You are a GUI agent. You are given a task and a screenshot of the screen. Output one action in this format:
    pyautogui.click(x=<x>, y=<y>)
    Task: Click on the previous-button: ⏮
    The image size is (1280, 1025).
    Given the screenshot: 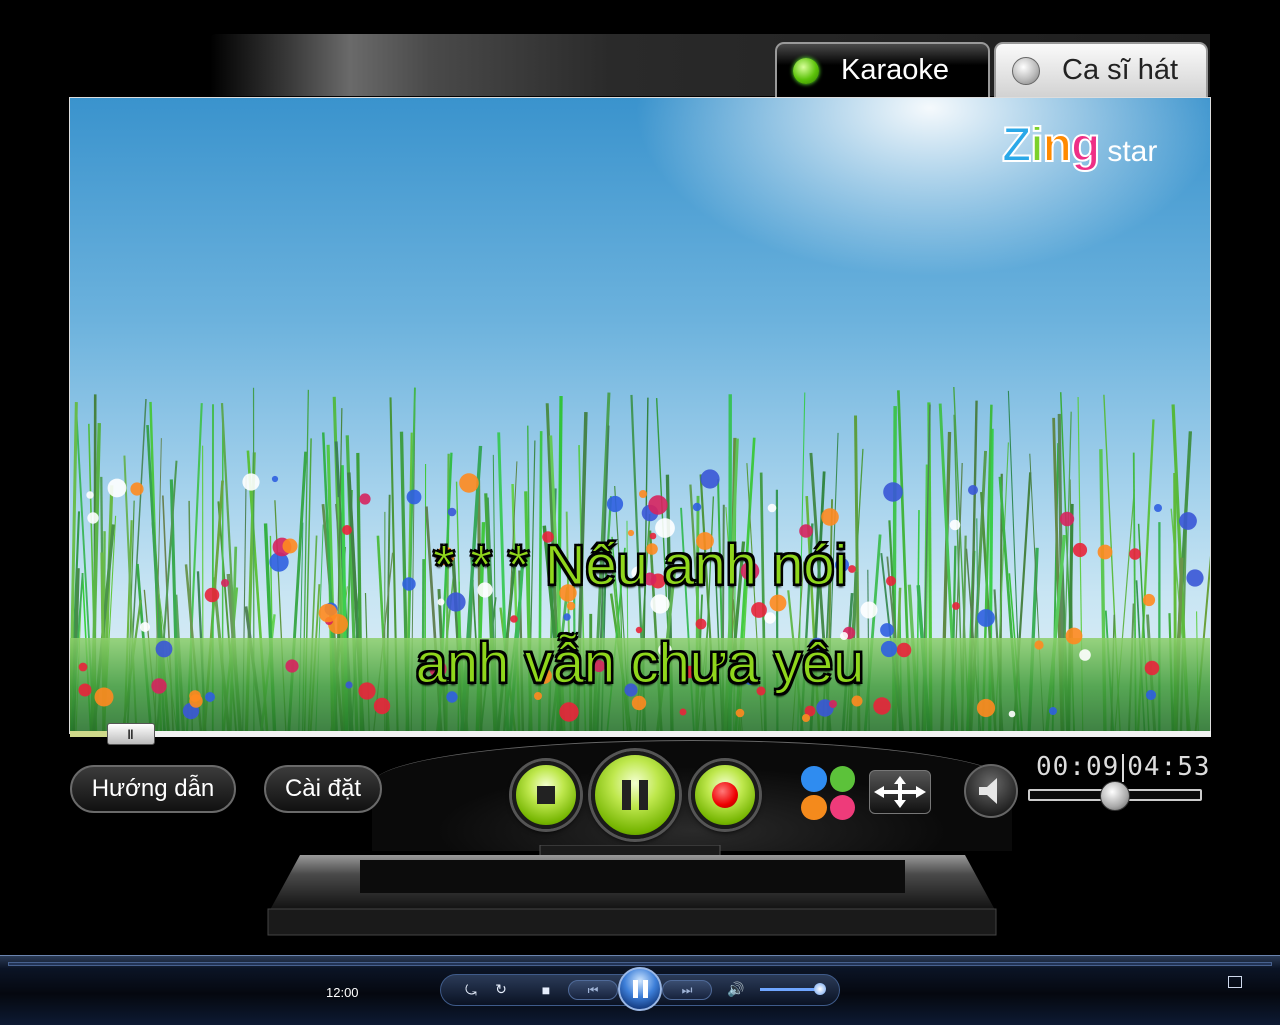 What is the action you would take?
    pyautogui.click(x=593, y=990)
    